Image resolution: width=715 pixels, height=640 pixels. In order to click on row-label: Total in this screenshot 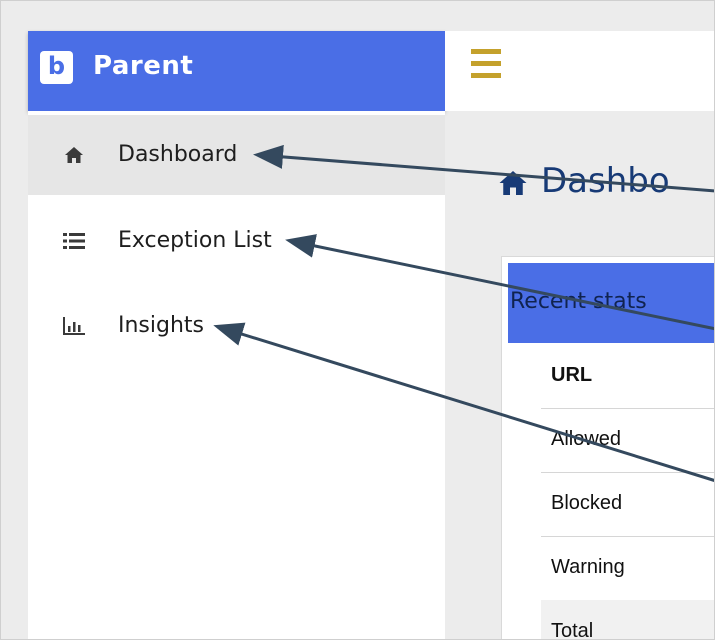, I will do `click(572, 630)`.